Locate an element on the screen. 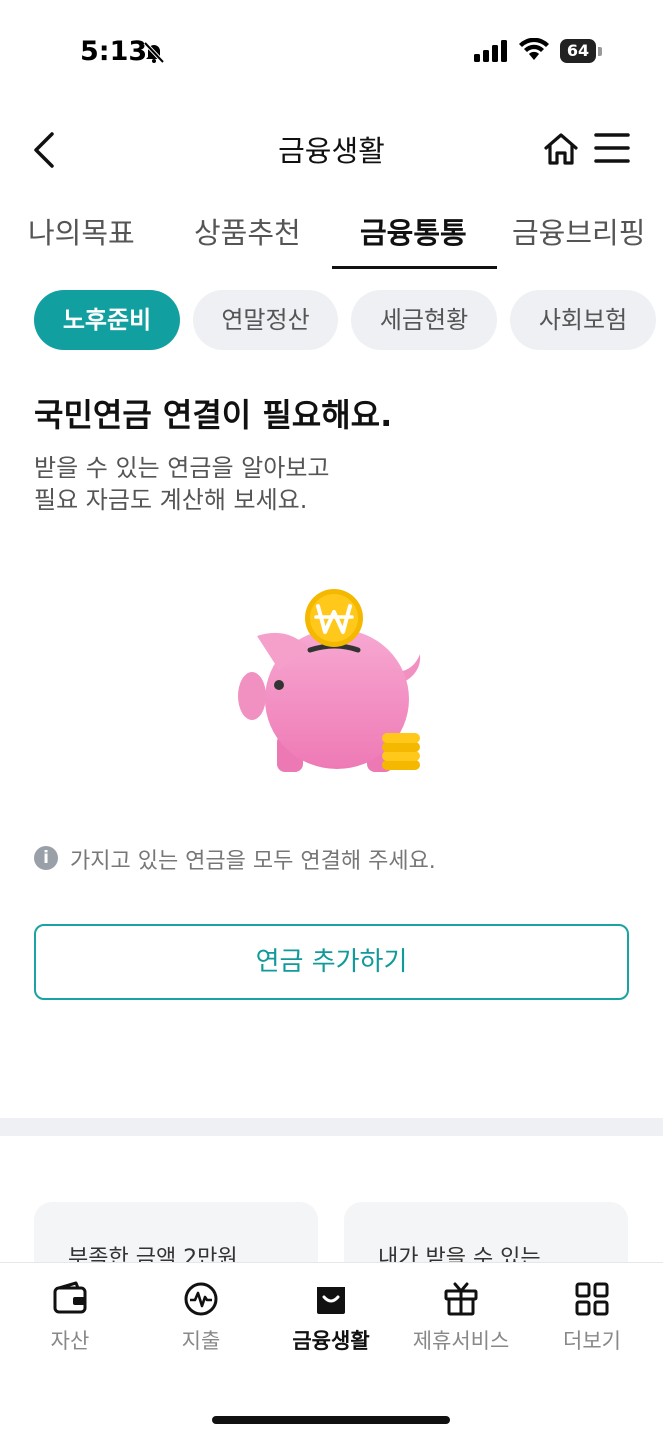 The width and height of the screenshot is (663, 1441). card-text: 부족한 금액 2만원 is located at coordinates (153, 1254).